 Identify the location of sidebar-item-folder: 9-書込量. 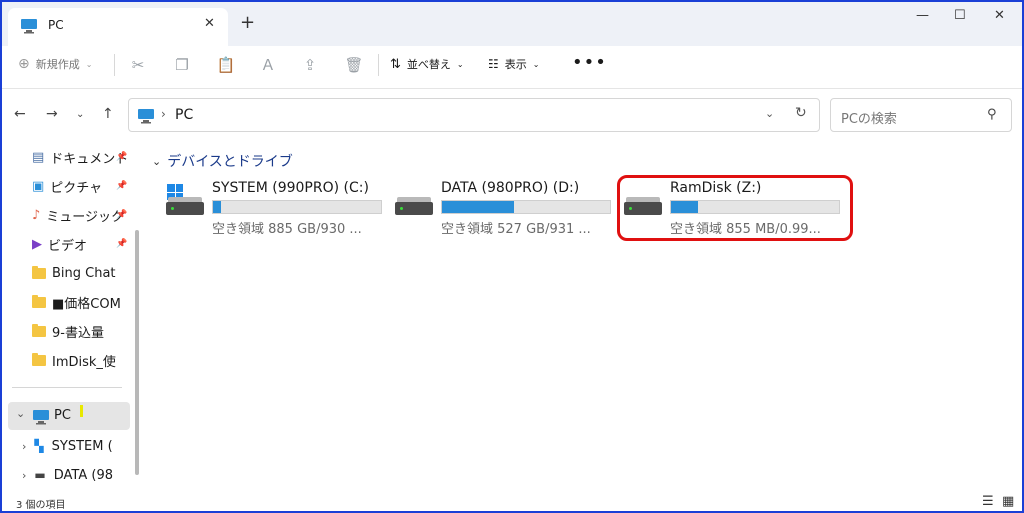
(81, 331).